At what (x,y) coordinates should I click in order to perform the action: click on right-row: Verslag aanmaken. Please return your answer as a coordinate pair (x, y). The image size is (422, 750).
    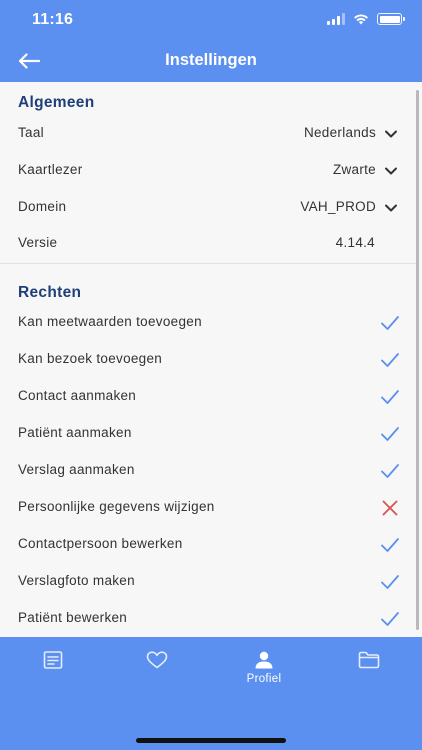
    Looking at the image, I should click on (205, 471).